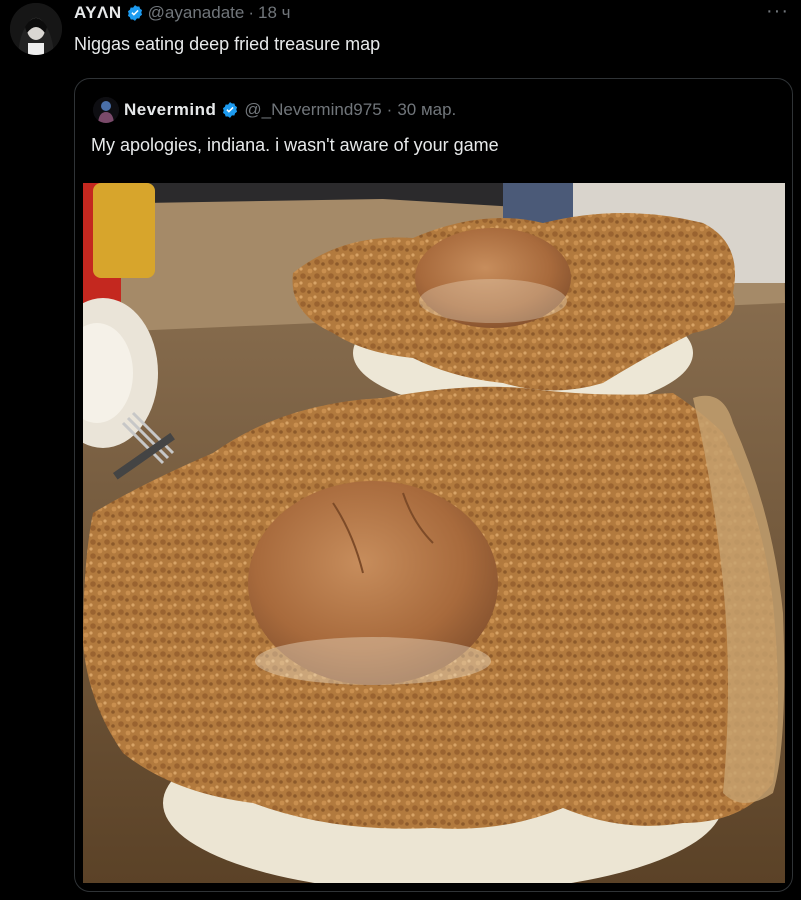  Describe the element at coordinates (106, 110) in the screenshot. I see `quoted-avatar` at that location.